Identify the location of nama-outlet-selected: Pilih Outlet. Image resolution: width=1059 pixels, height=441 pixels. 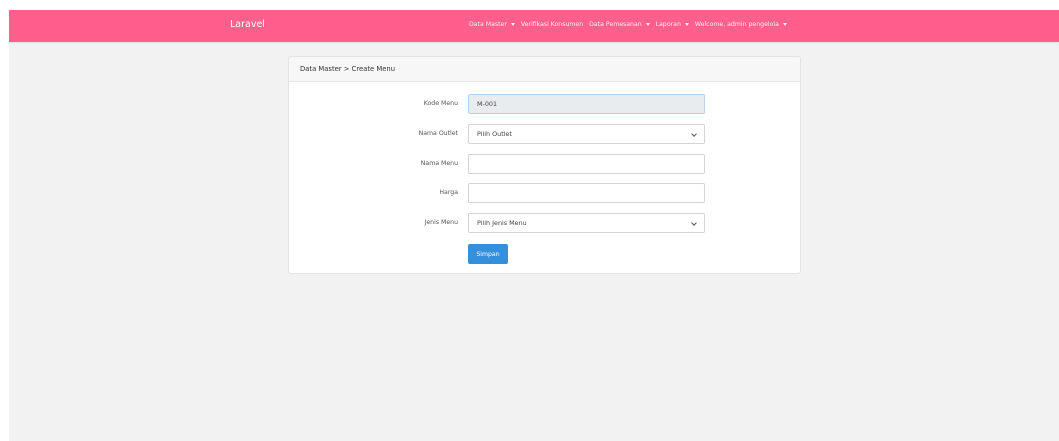
(494, 134).